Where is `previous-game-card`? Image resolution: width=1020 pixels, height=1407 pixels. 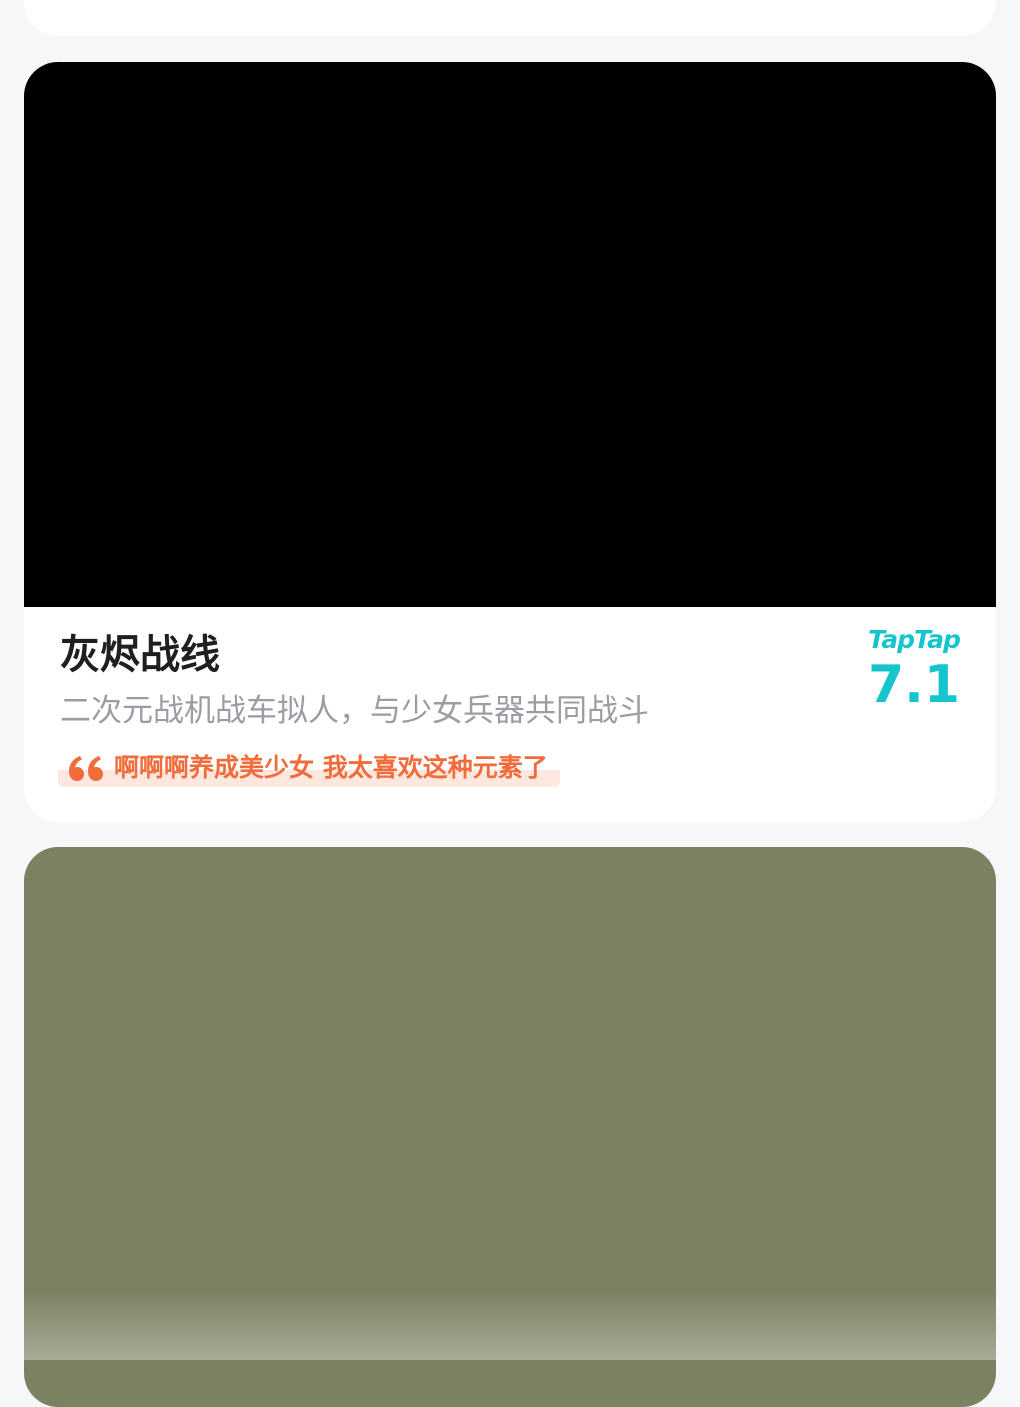
previous-game-card is located at coordinates (510, 18).